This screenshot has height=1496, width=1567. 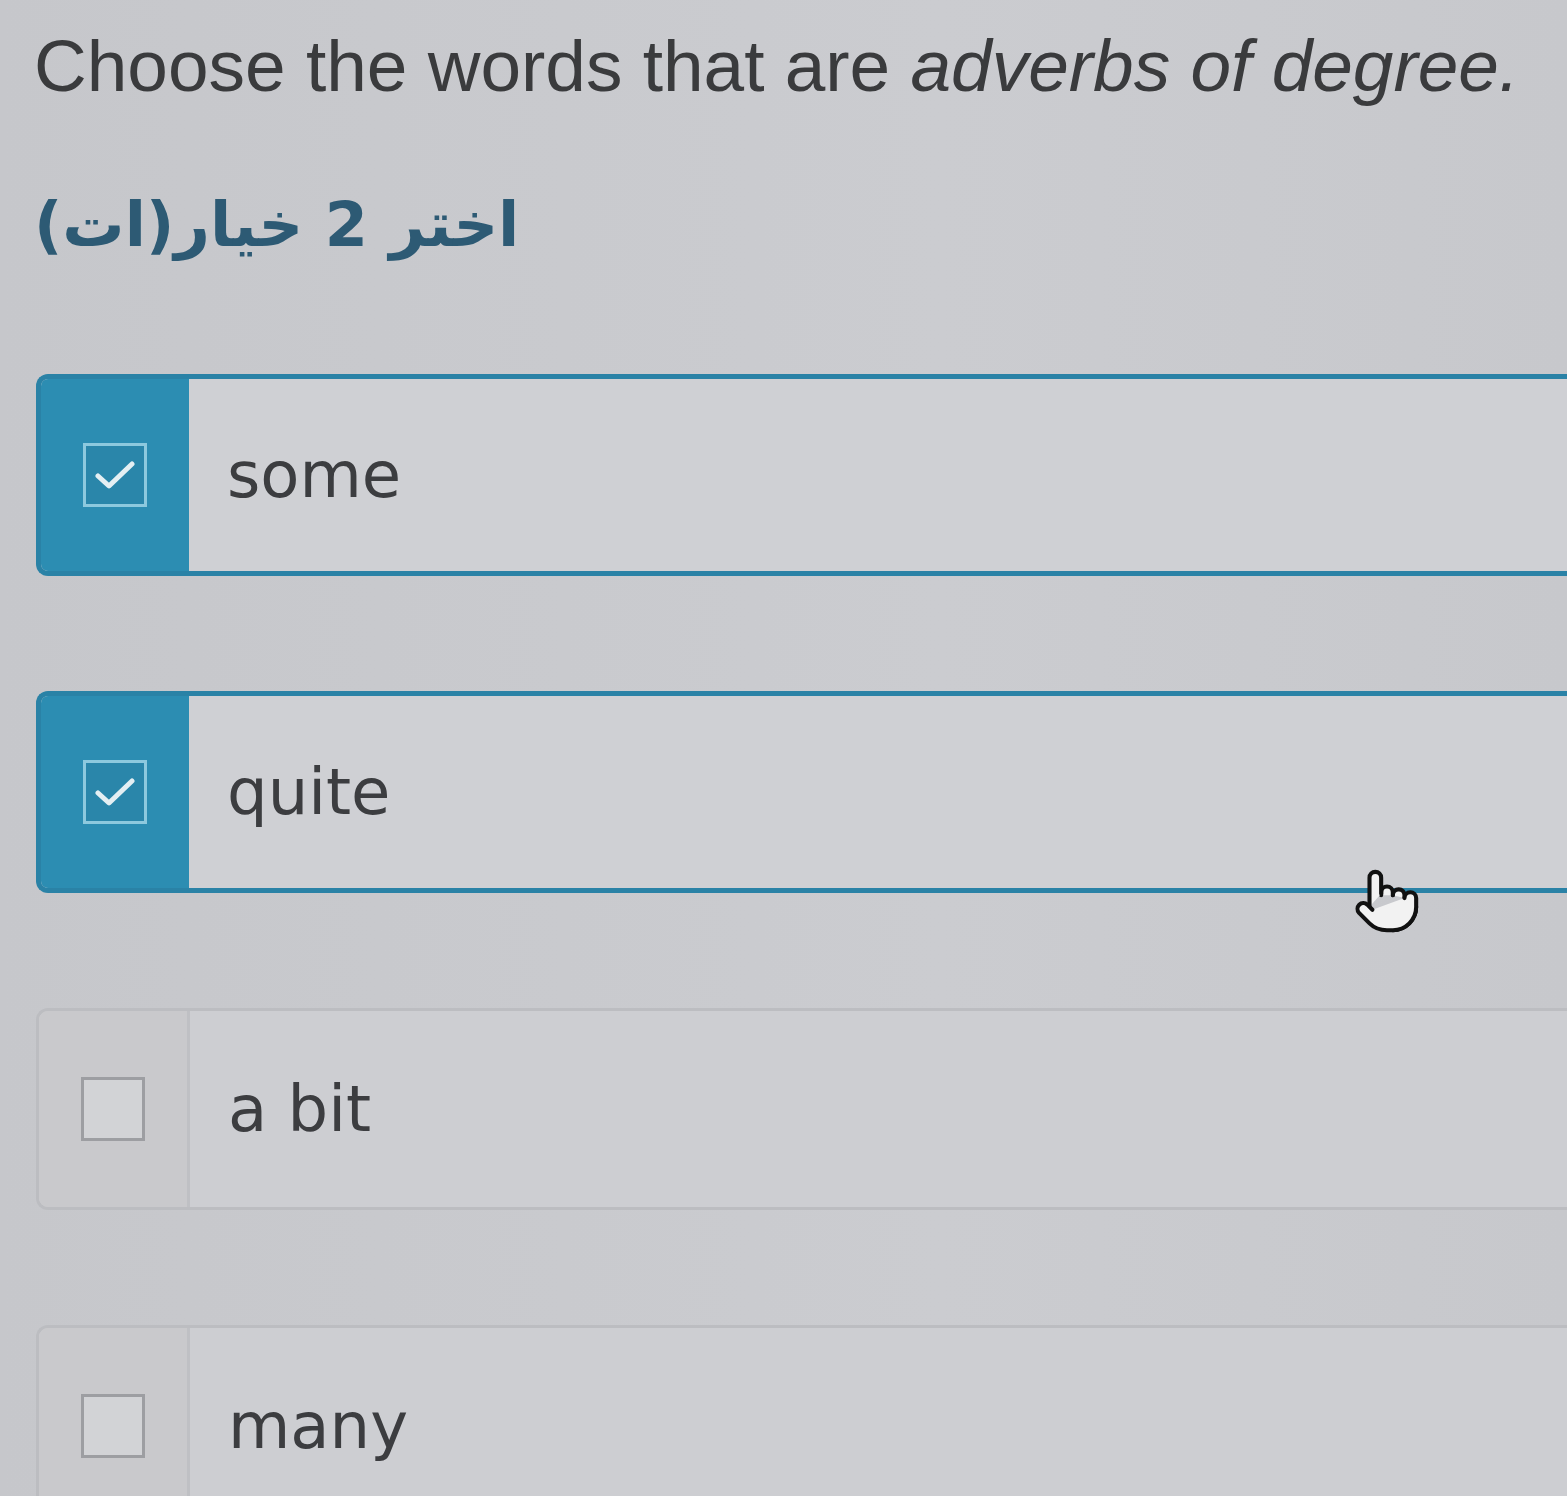 I want to click on option-label: quite, so click(x=309, y=792).